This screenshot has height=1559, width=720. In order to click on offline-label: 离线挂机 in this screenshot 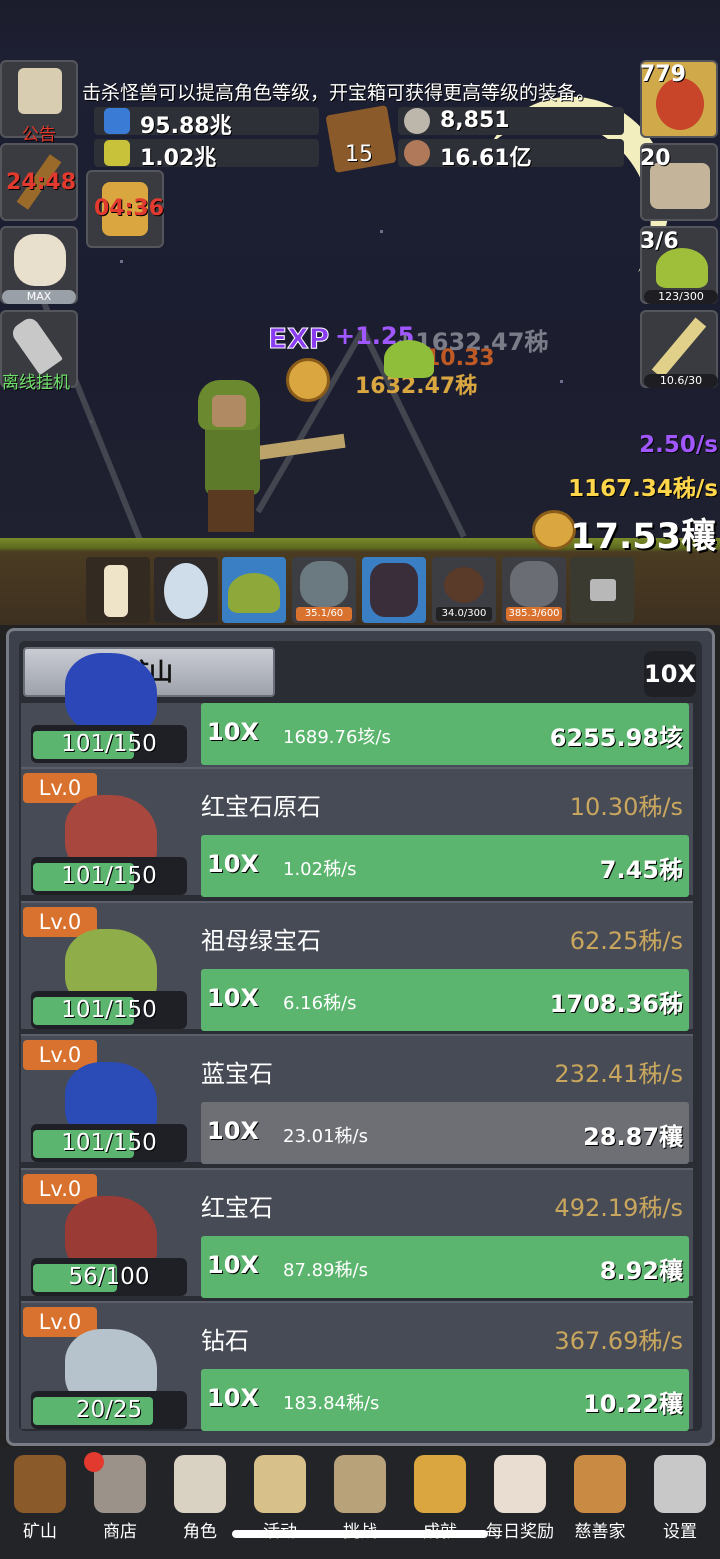, I will do `click(36, 383)`.